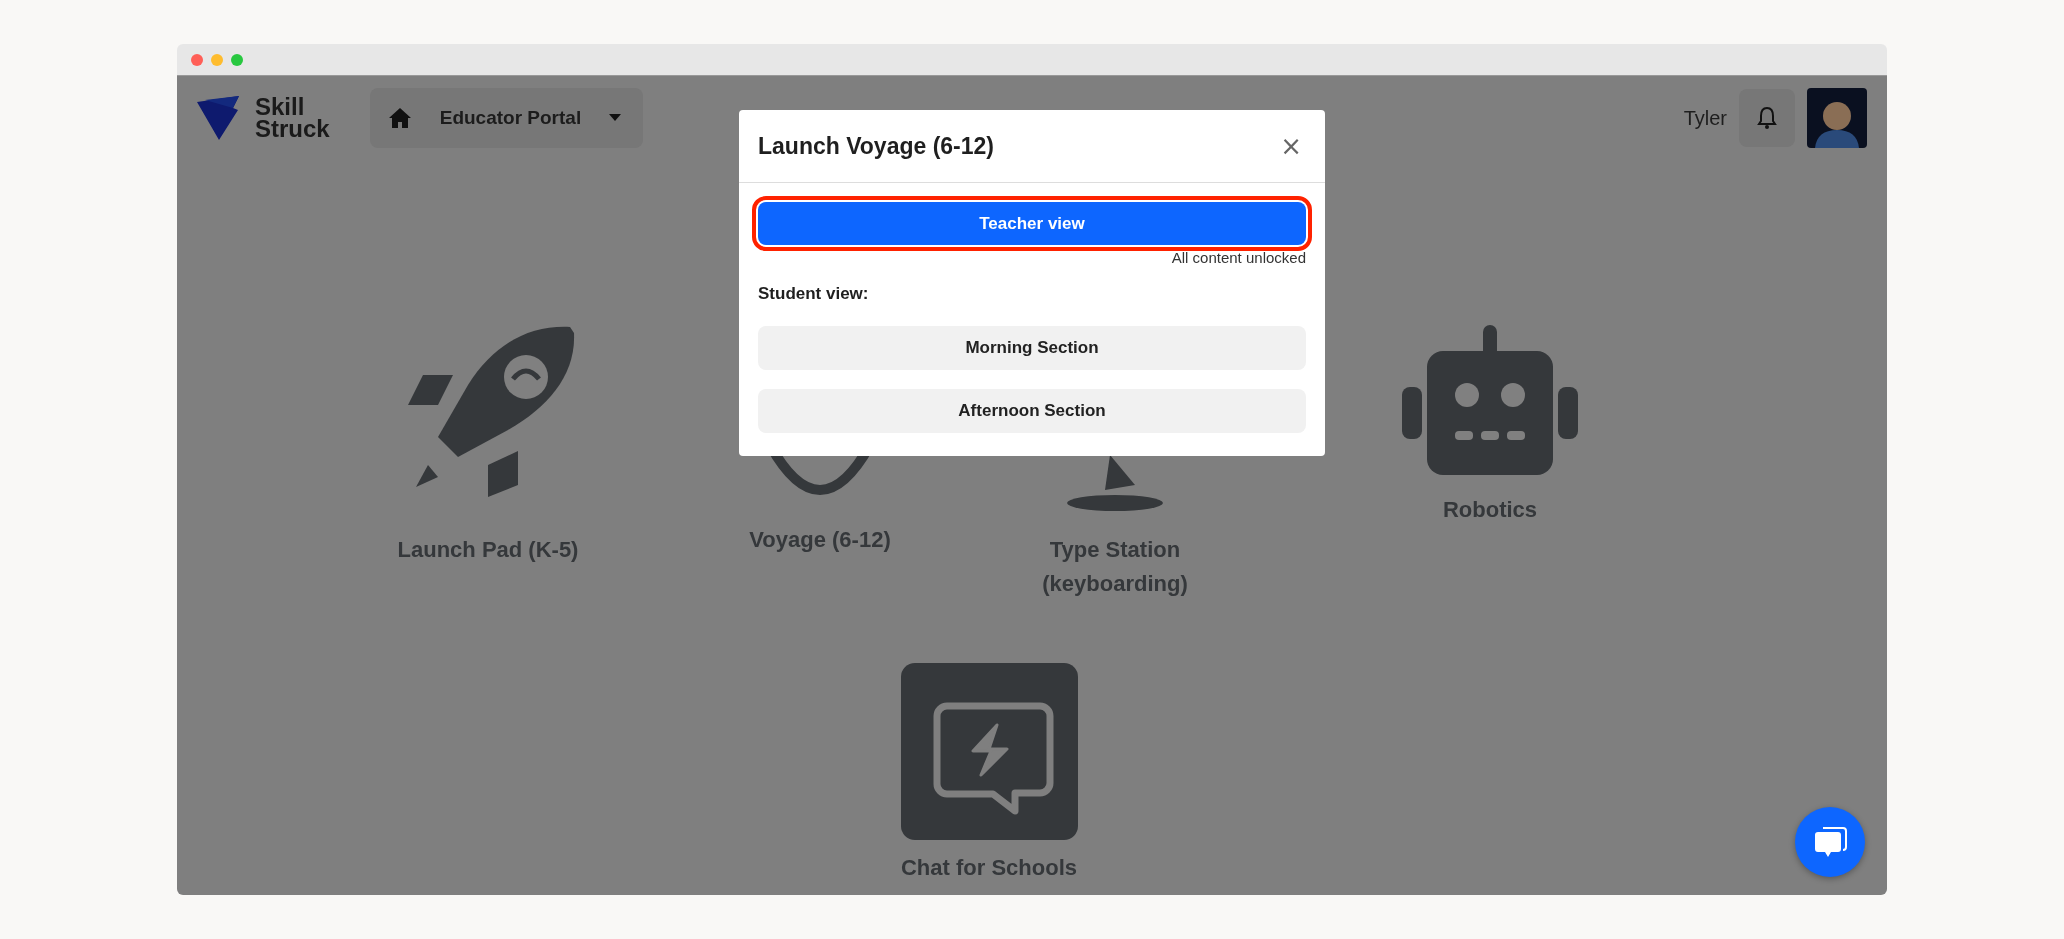 The width and height of the screenshot is (2064, 939). What do you see at coordinates (197, 59) in the screenshot?
I see `window-close-dot` at bounding box center [197, 59].